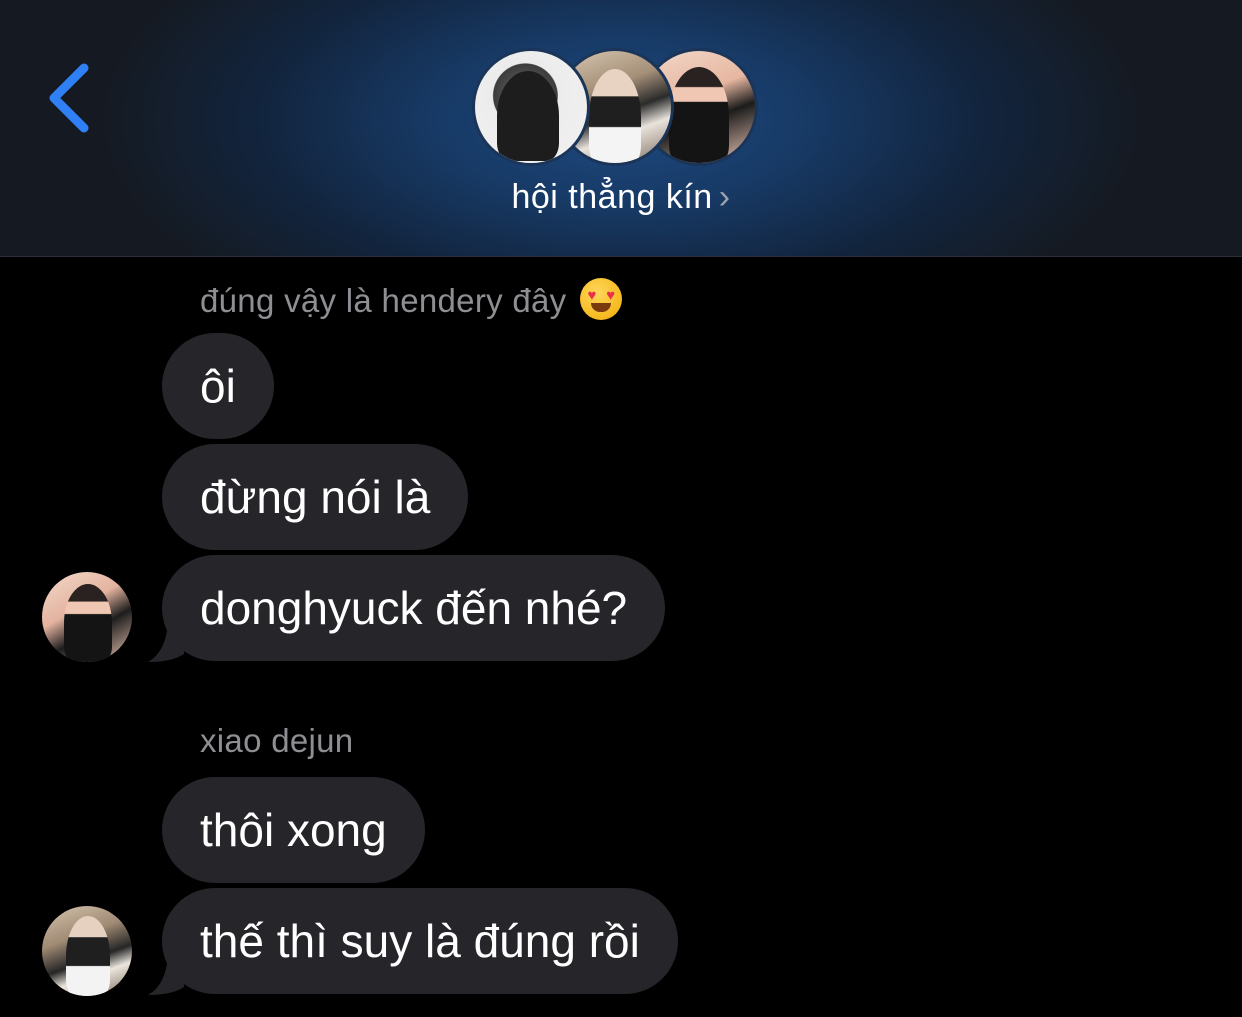 The height and width of the screenshot is (1017, 1242). I want to click on sender-name: xiao dejun, so click(276, 741).